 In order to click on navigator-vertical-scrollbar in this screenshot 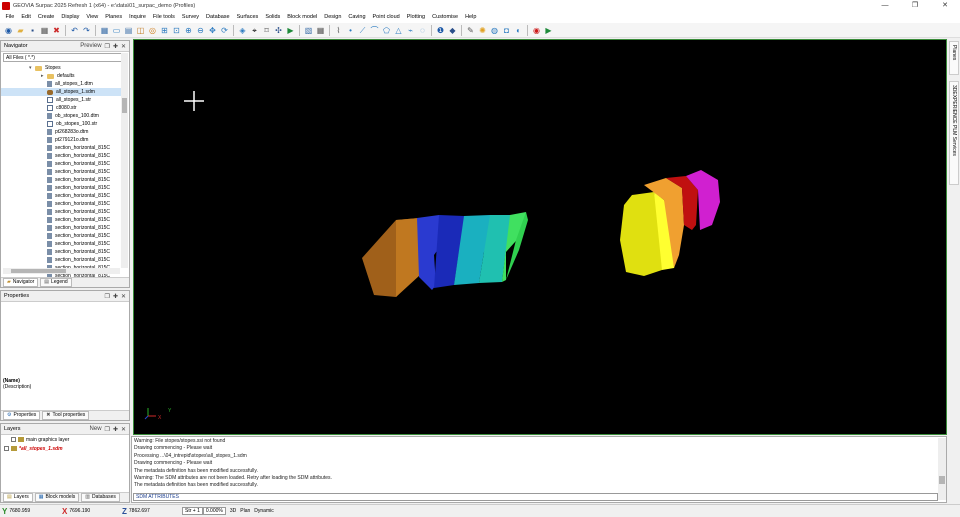, I will do `click(124, 160)`.